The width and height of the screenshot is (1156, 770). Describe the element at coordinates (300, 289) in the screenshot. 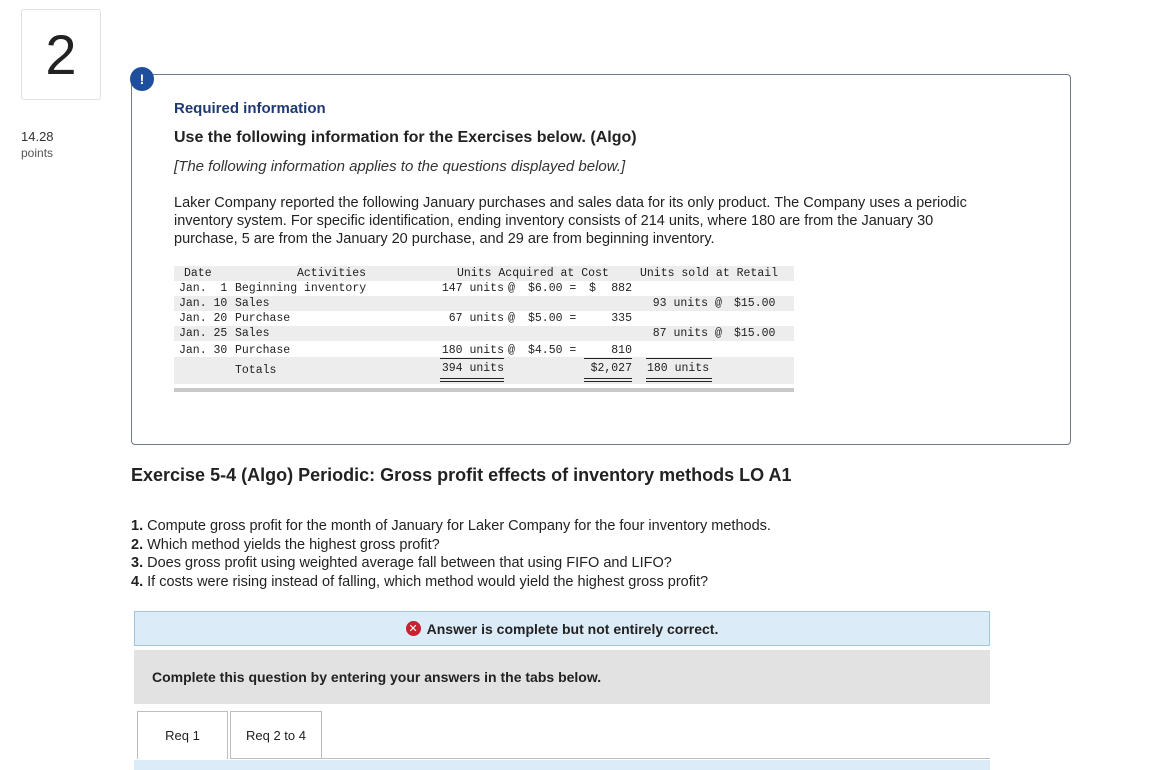

I see `row-activity: Beginning inventory` at that location.